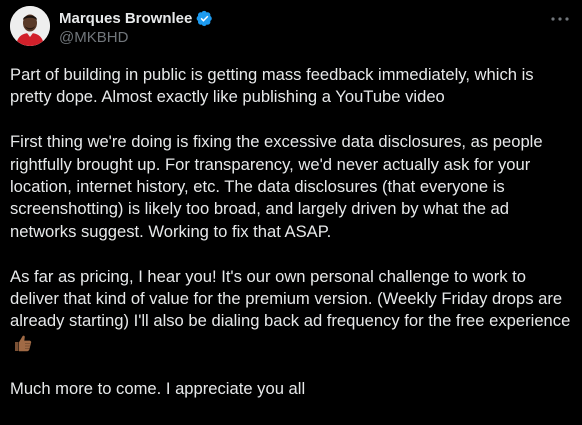 The width and height of the screenshot is (582, 425). I want to click on more-horizontal-icon, so click(560, 19).